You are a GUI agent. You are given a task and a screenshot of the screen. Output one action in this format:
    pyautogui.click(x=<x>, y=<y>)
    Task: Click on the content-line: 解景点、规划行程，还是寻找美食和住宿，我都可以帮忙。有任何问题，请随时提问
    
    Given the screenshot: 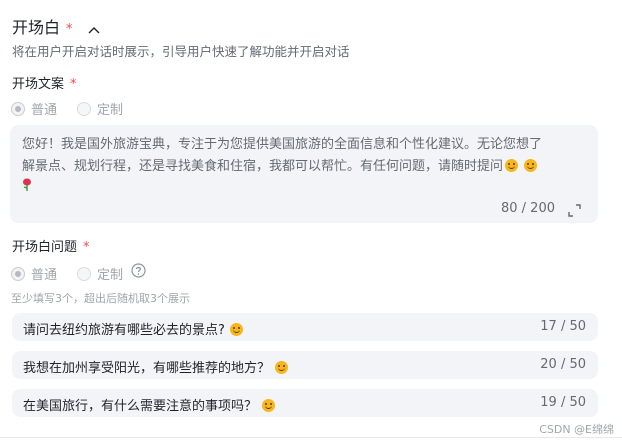 What is the action you would take?
    pyautogui.click(x=263, y=166)
    